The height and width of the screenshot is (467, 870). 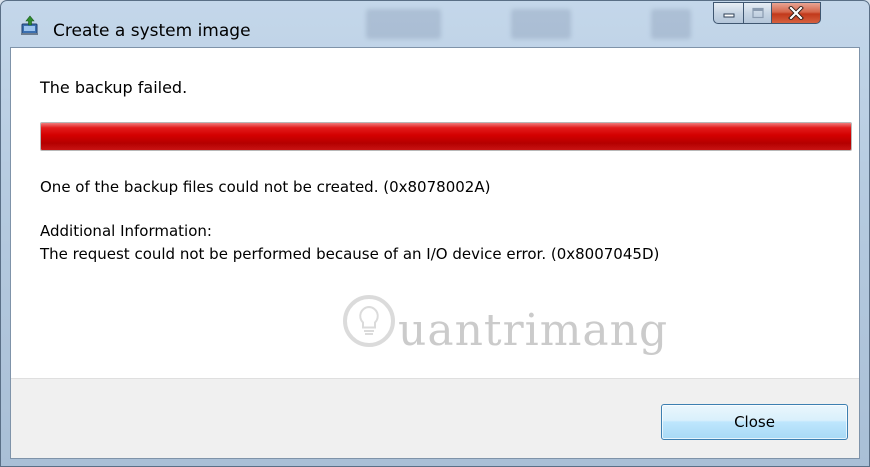 I want to click on maximize-icon, so click(x=758, y=13).